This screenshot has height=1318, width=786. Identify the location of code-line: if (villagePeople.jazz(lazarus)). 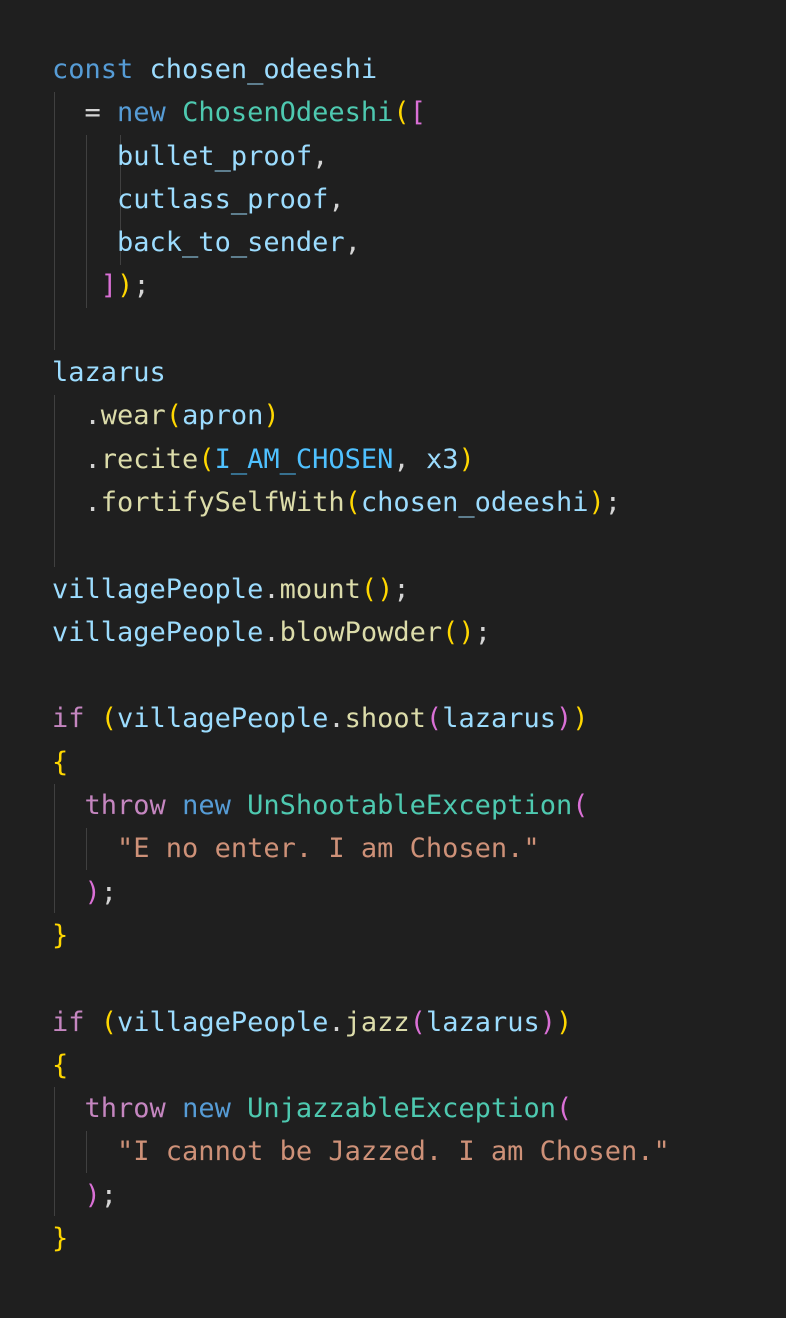
(361, 1022).